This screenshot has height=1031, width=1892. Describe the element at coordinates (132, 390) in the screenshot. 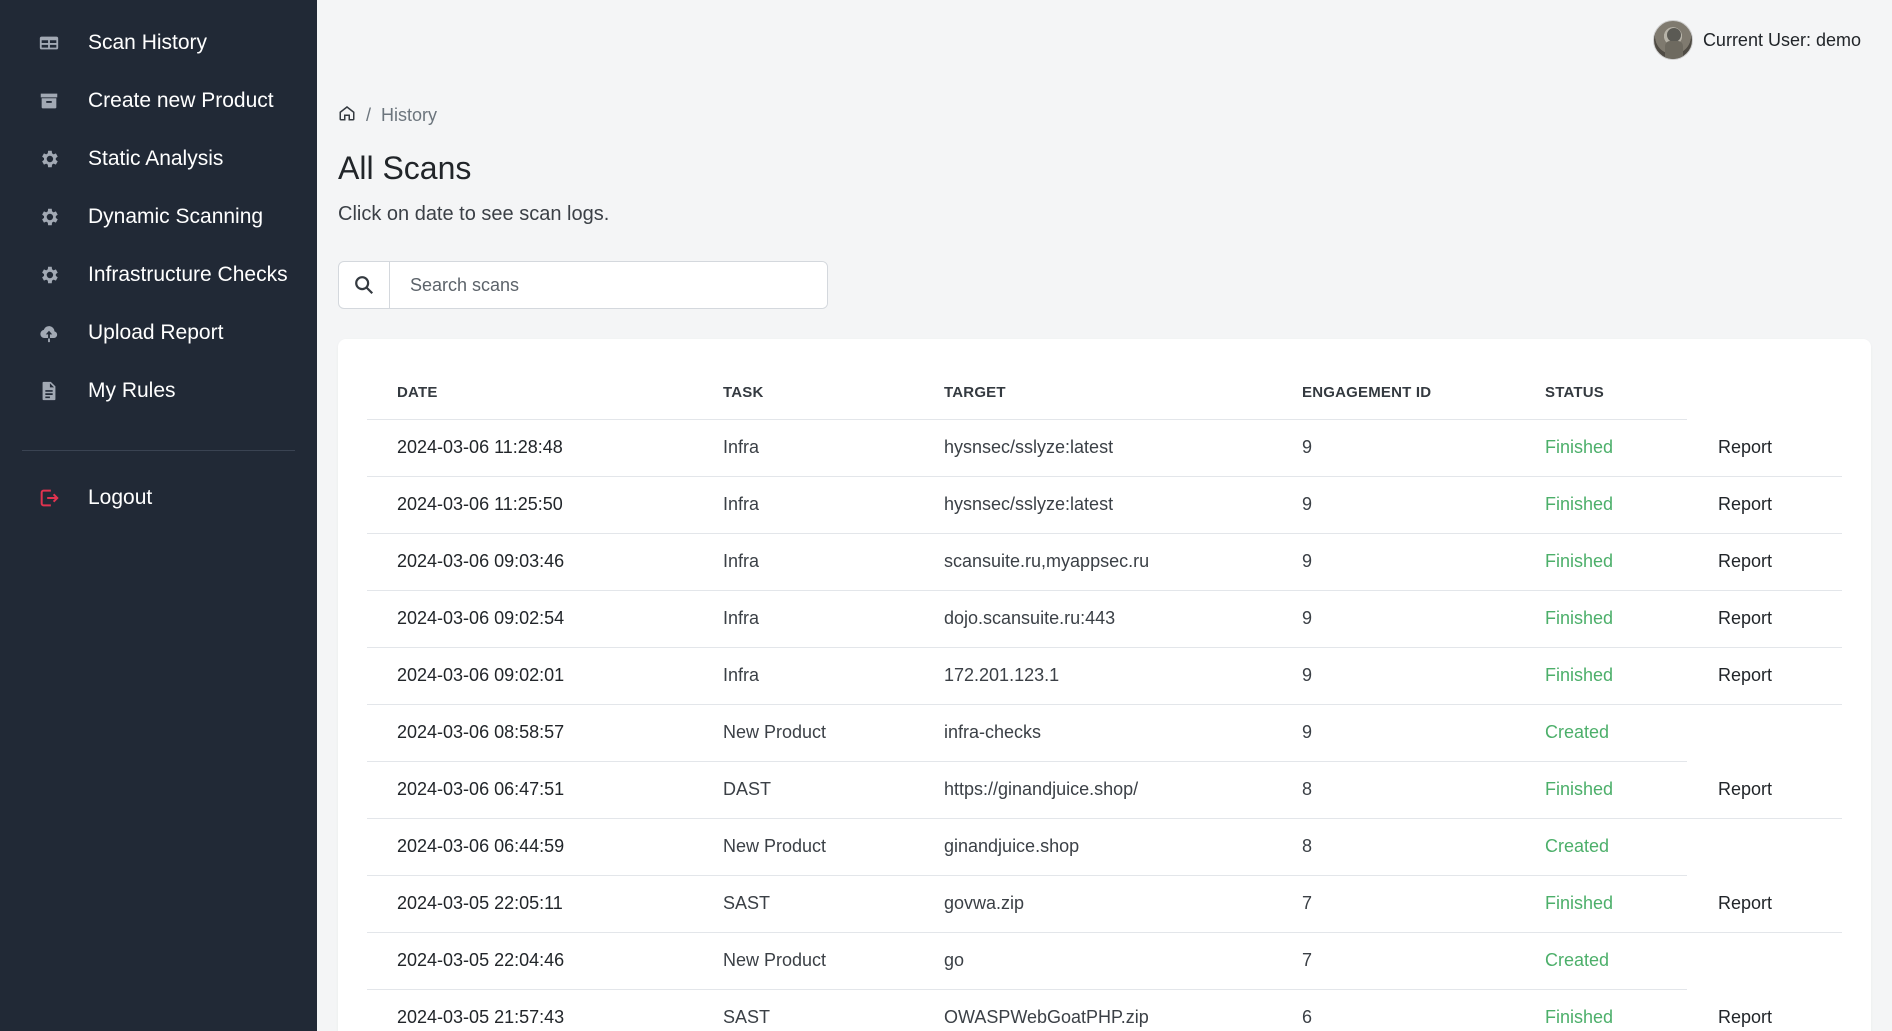

I see `sidebar-item-label: My Rules` at that location.